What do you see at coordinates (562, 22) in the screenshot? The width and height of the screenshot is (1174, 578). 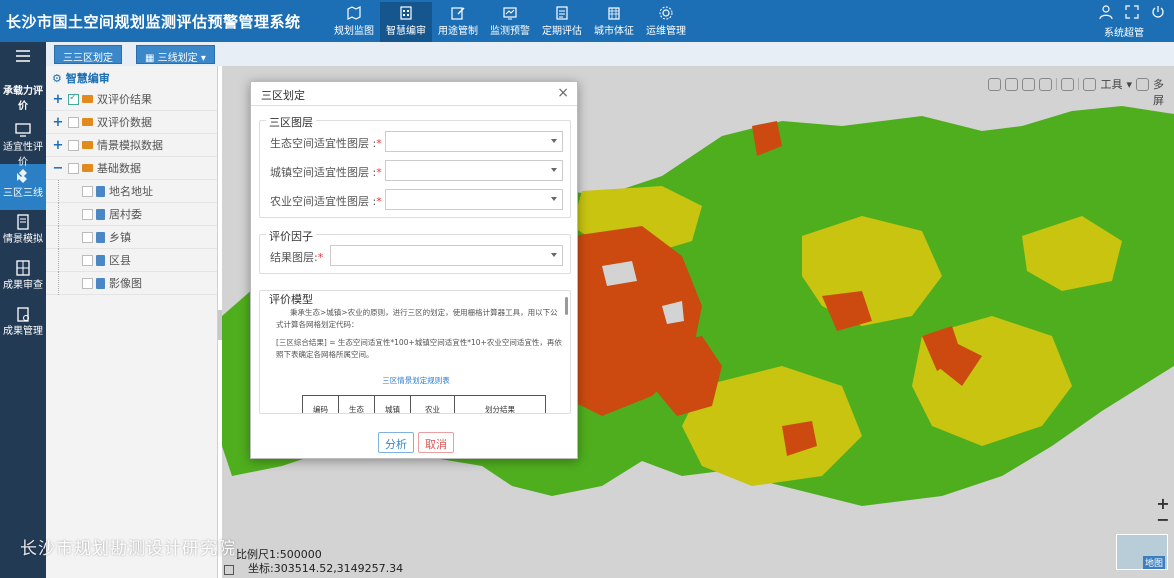 I see `nav-item-periodic-eval: 定期评估` at bounding box center [562, 22].